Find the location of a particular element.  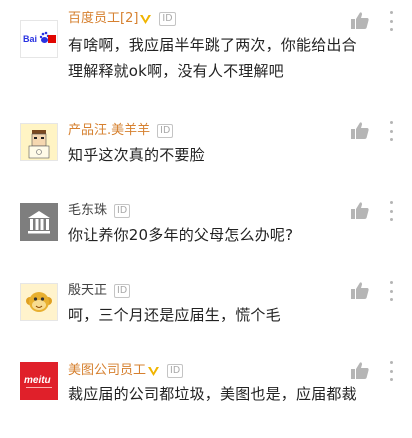

comment-header: 毛东珠 ID is located at coordinates (99, 211).